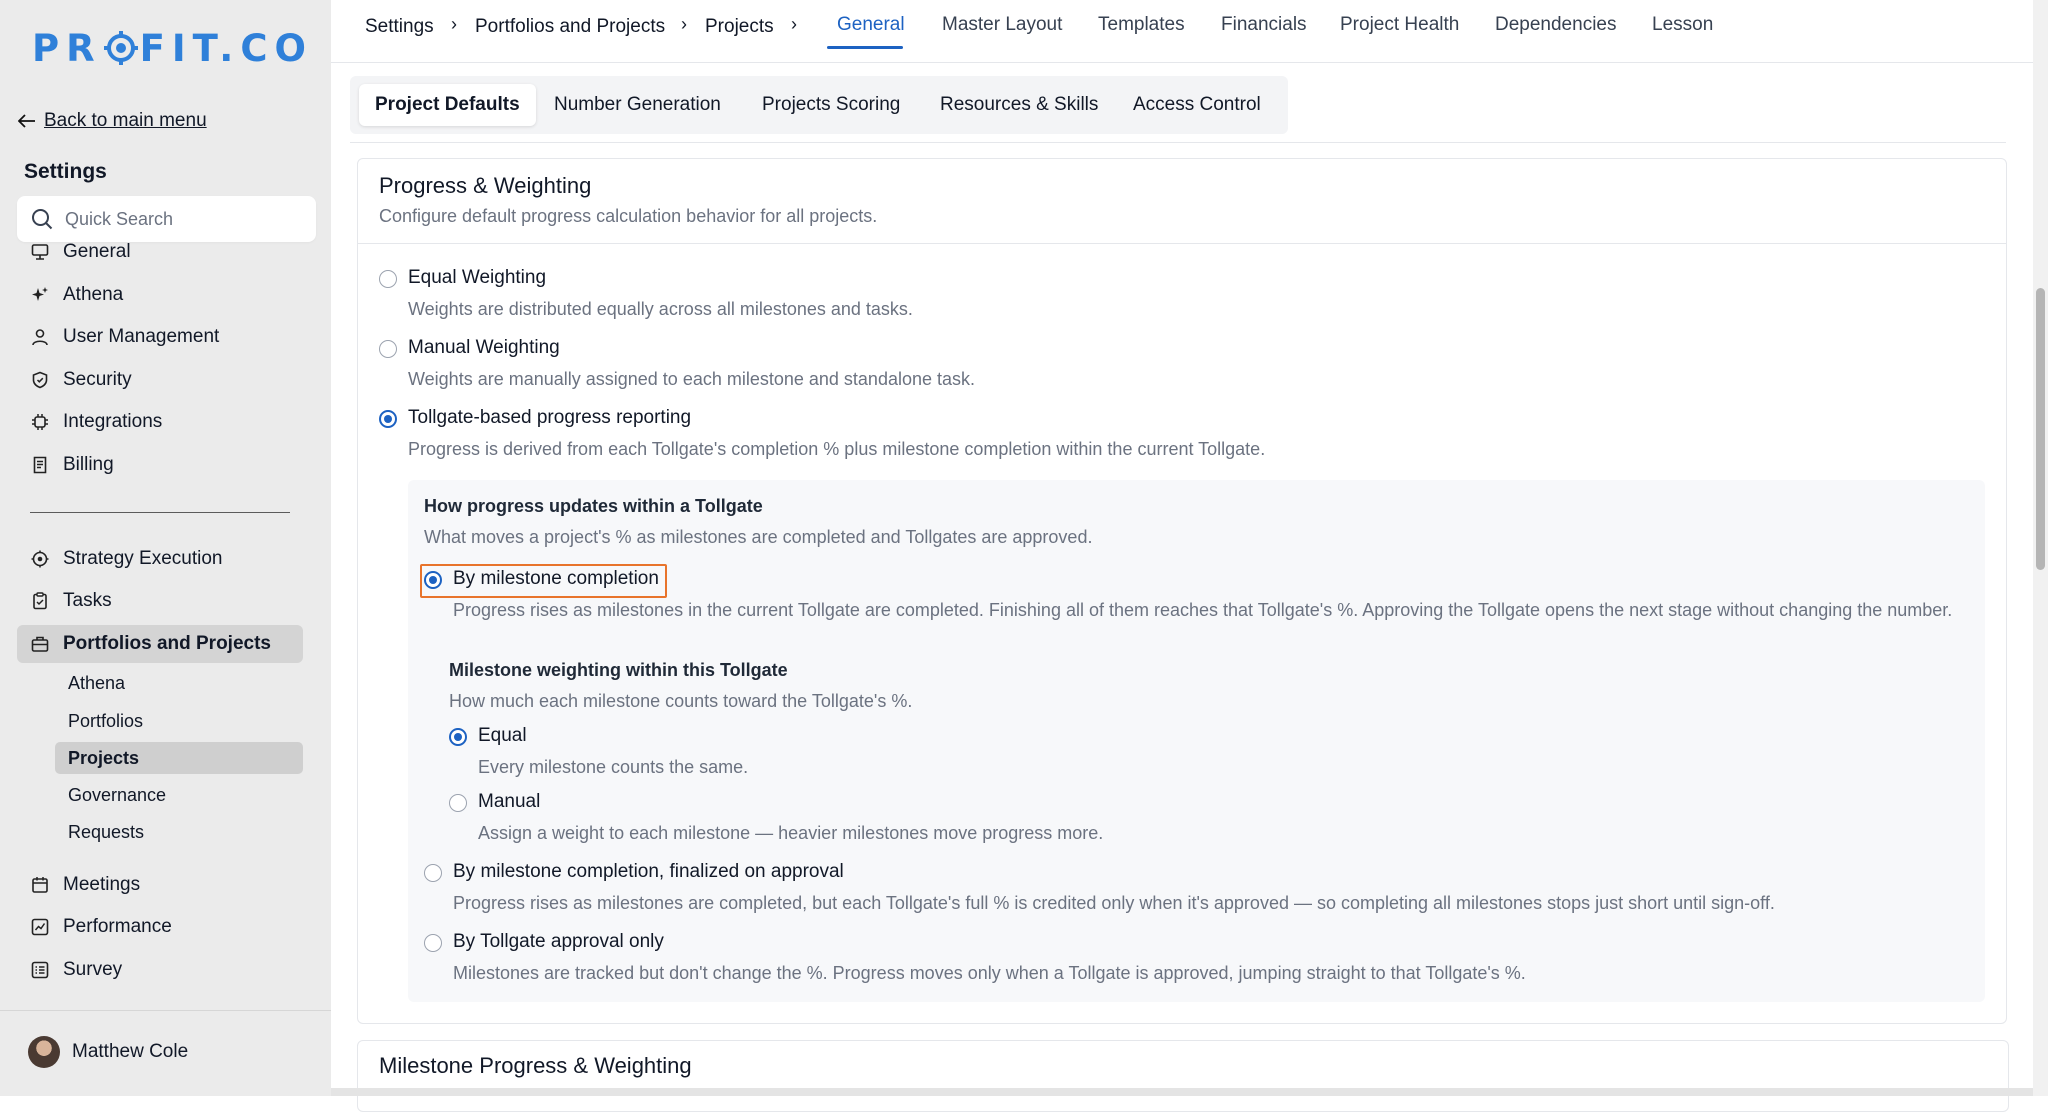 This screenshot has width=2048, height=1112. What do you see at coordinates (570, 27) in the screenshot?
I see `breadcrumb-portfolios-and-projects: Portfolios and Projects` at bounding box center [570, 27].